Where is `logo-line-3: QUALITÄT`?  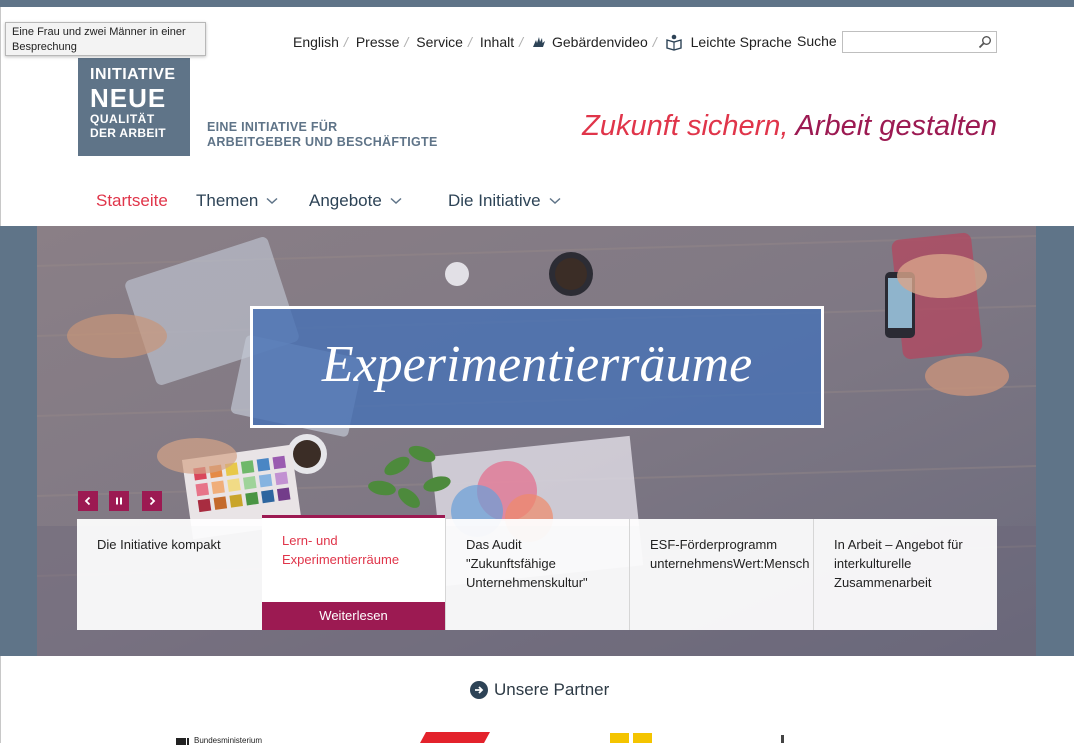
logo-line-3: QUALITÄT is located at coordinates (122, 119).